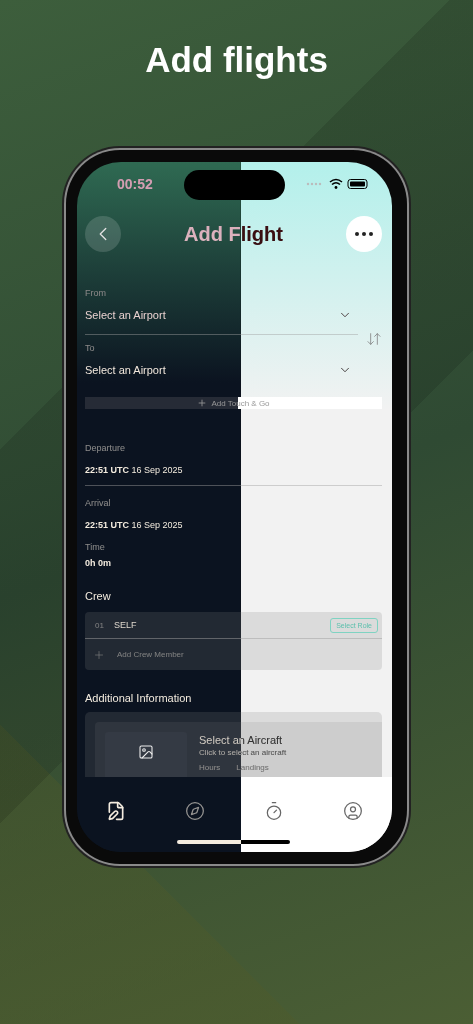  I want to click on signal-icon, so click(314, 184).